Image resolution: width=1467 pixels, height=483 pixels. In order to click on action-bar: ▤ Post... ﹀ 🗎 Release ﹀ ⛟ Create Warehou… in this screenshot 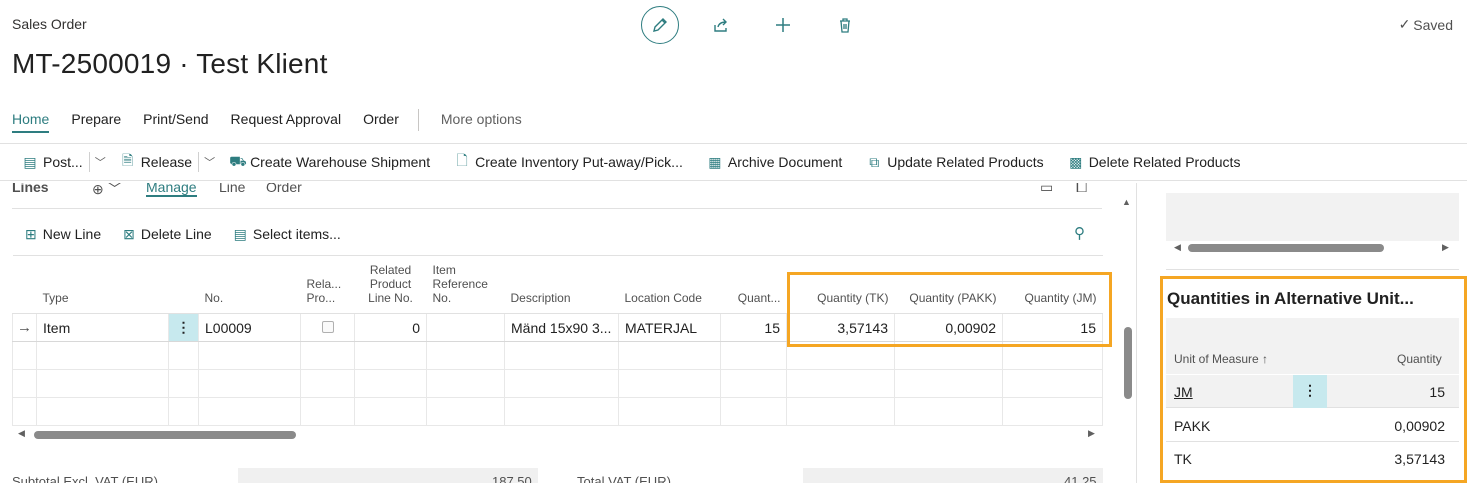, I will do `click(733, 162)`.